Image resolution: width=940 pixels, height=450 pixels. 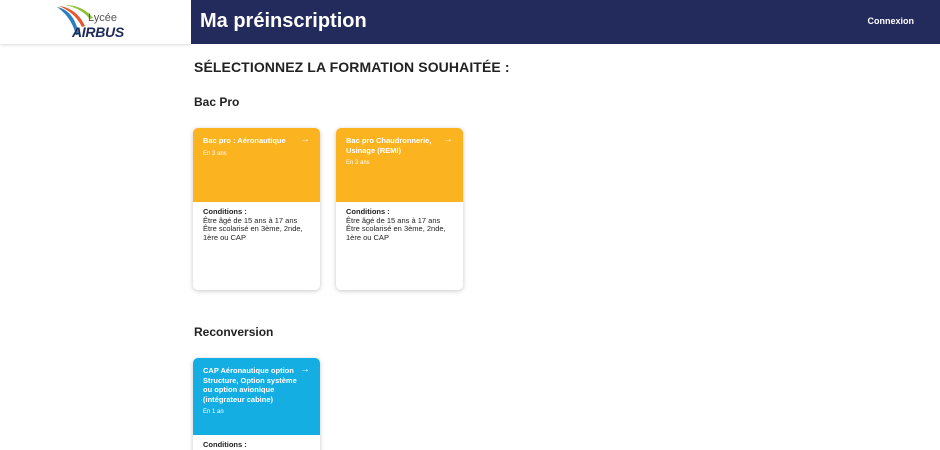 What do you see at coordinates (98, 32) in the screenshot?
I see `logo-airbus-text: AIRBUS` at bounding box center [98, 32].